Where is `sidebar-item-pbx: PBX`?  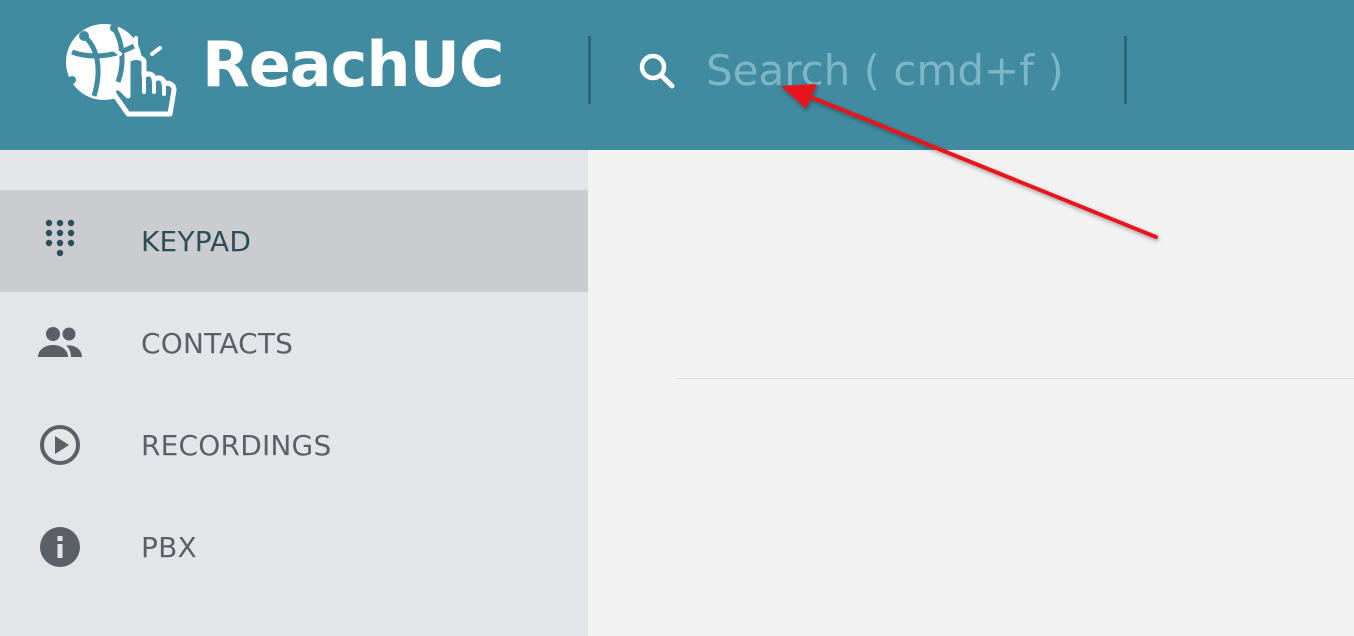
sidebar-item-pbx: PBX is located at coordinates (294, 547).